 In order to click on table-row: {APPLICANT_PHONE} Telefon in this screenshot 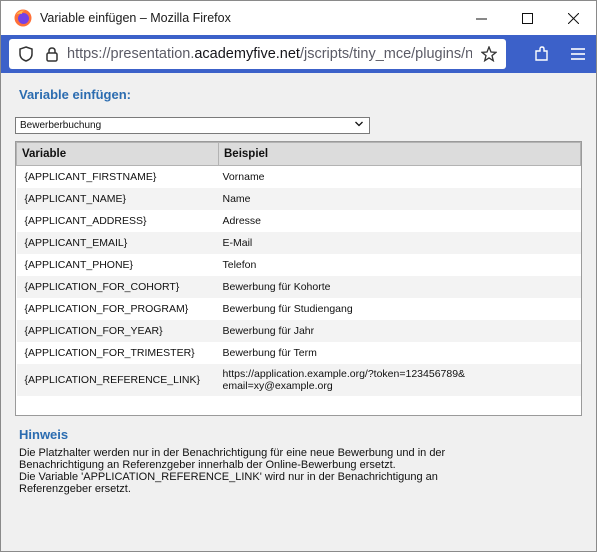, I will do `click(299, 265)`.